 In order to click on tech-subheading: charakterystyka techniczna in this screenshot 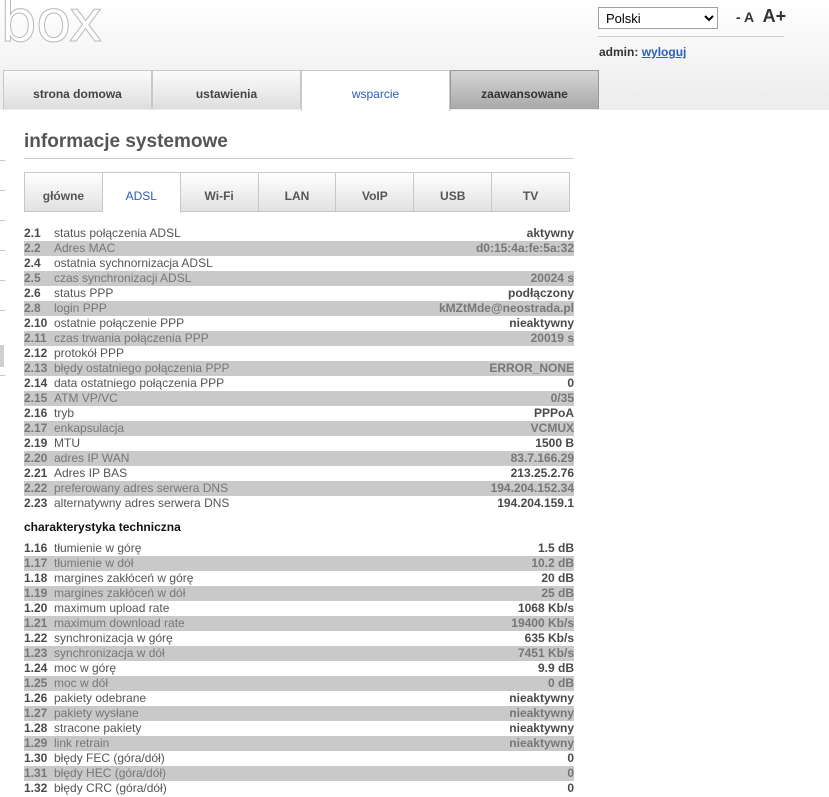, I will do `click(102, 527)`.